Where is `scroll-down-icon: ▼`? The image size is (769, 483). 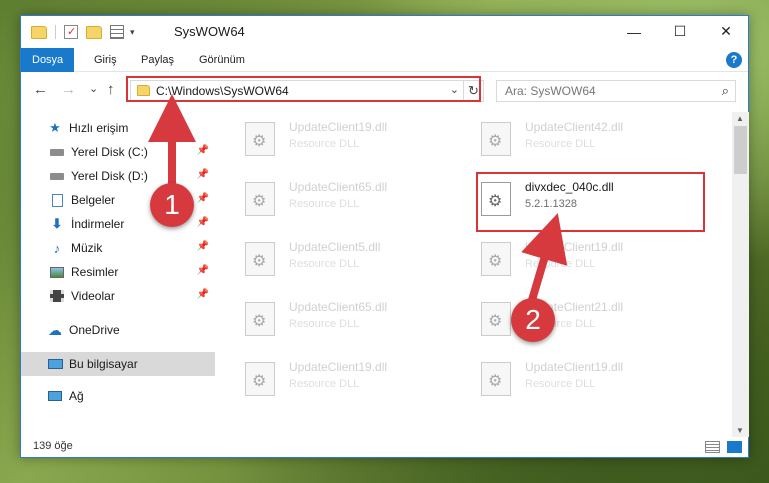
scroll-down-icon: ▼ is located at coordinates (740, 430).